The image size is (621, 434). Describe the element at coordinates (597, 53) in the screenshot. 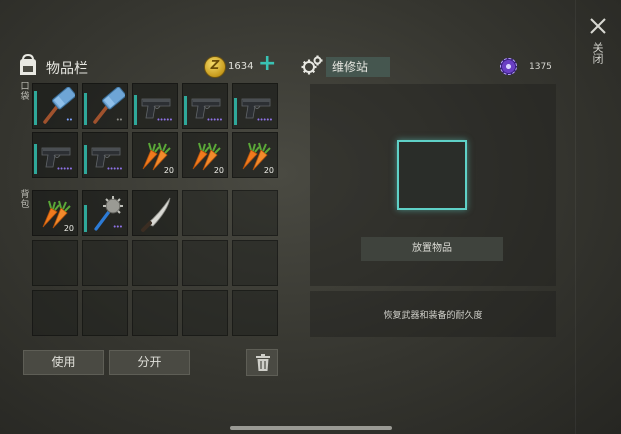

I see `close-label: 关闭` at that location.